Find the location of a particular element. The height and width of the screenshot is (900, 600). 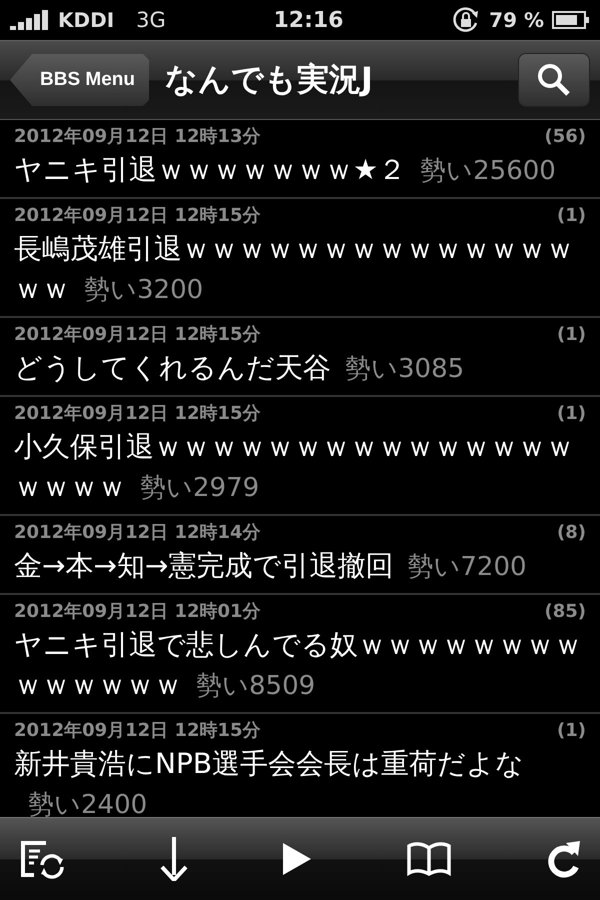

signal-icon is located at coordinates (30, 20).